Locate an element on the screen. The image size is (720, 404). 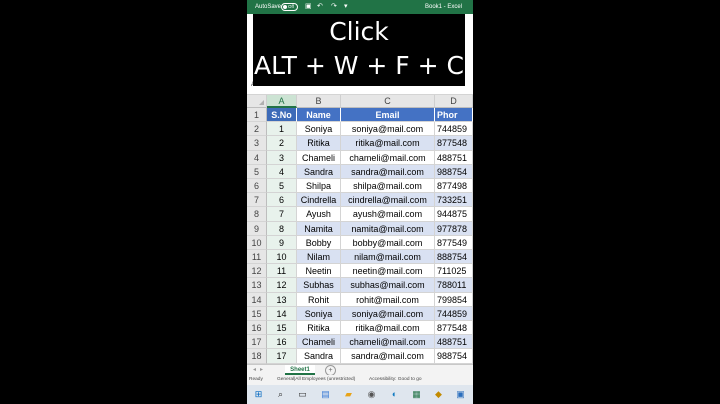
edge-icon: ◐ is located at coordinates (394, 394).